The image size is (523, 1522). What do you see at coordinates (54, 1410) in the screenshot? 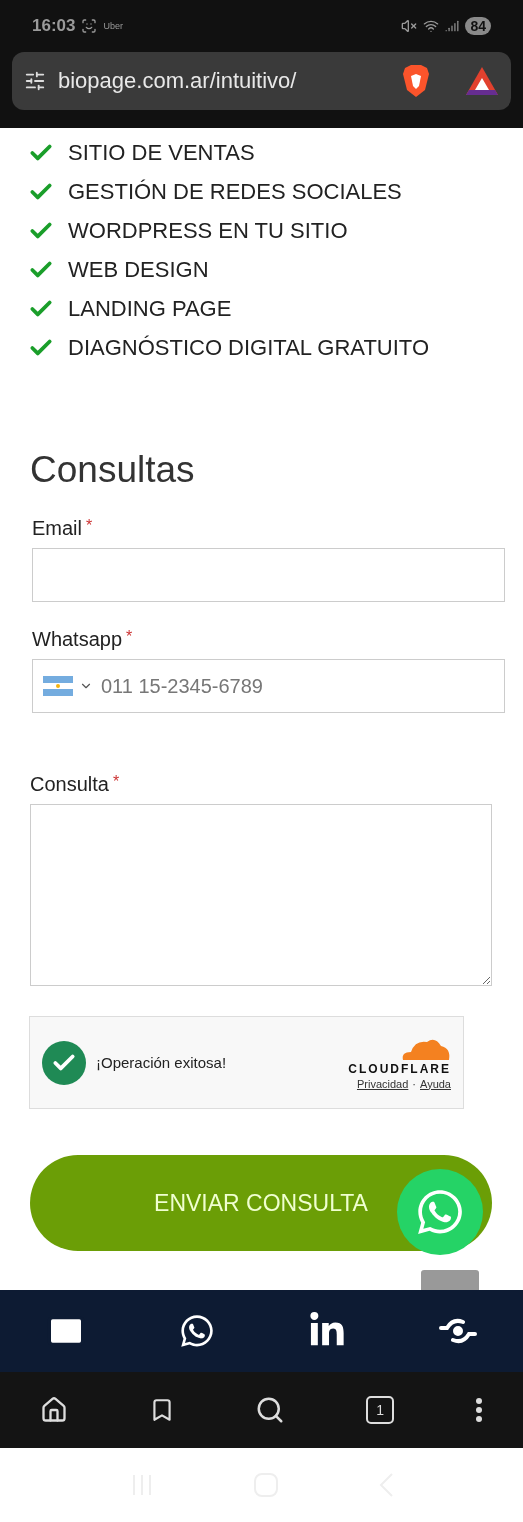
I see `home-icon` at bounding box center [54, 1410].